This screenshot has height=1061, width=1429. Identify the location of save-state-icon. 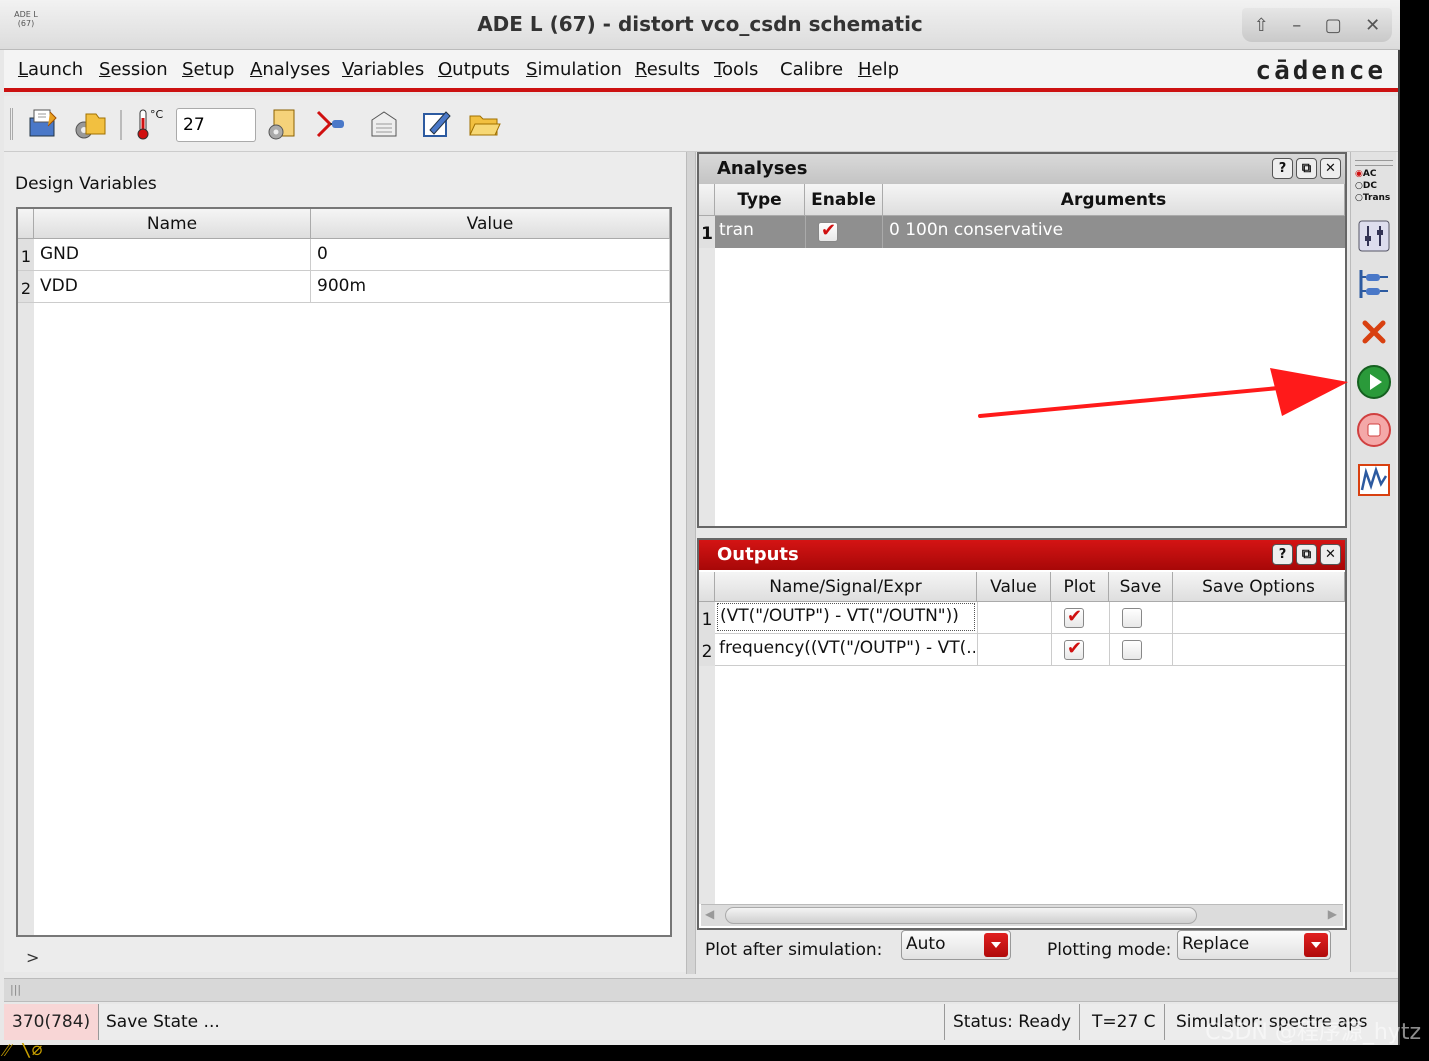
(42, 124).